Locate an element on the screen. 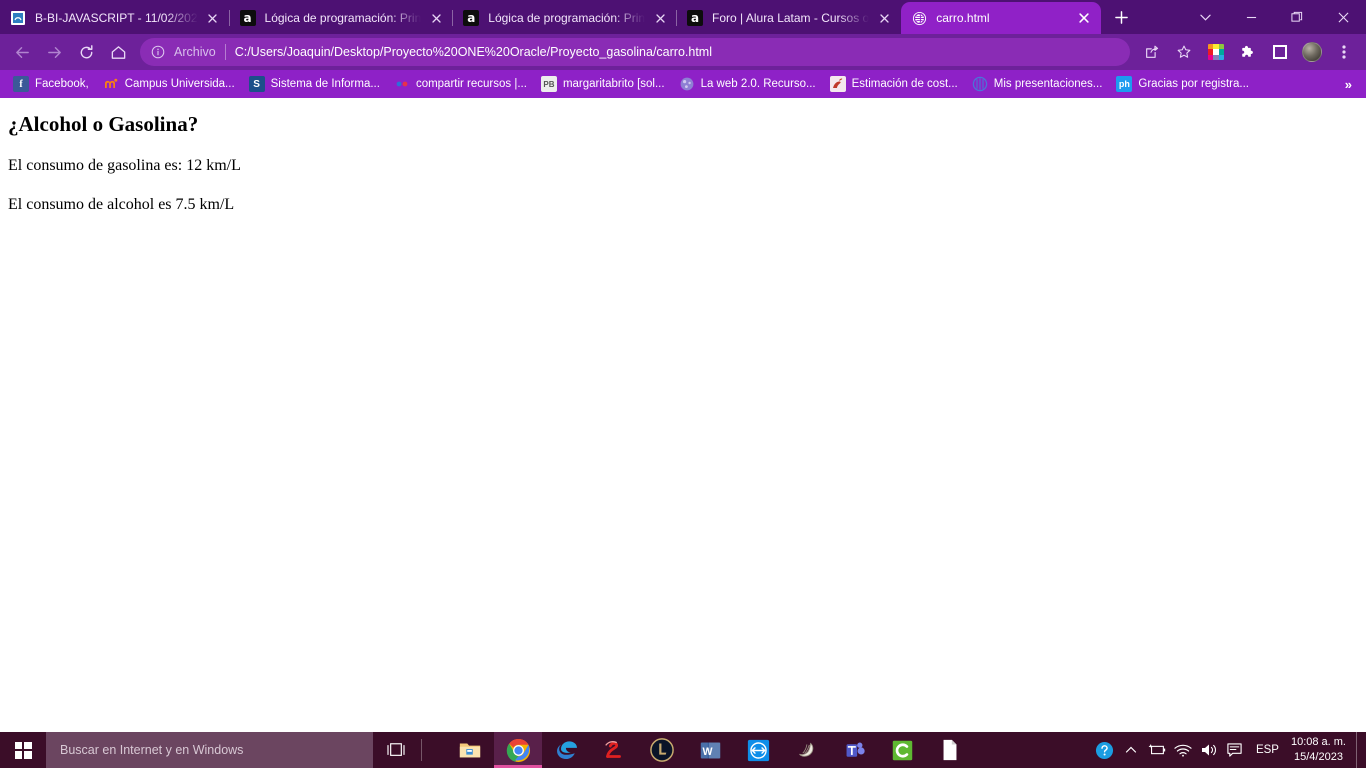  windows-logo-glyph is located at coordinates (23, 750).